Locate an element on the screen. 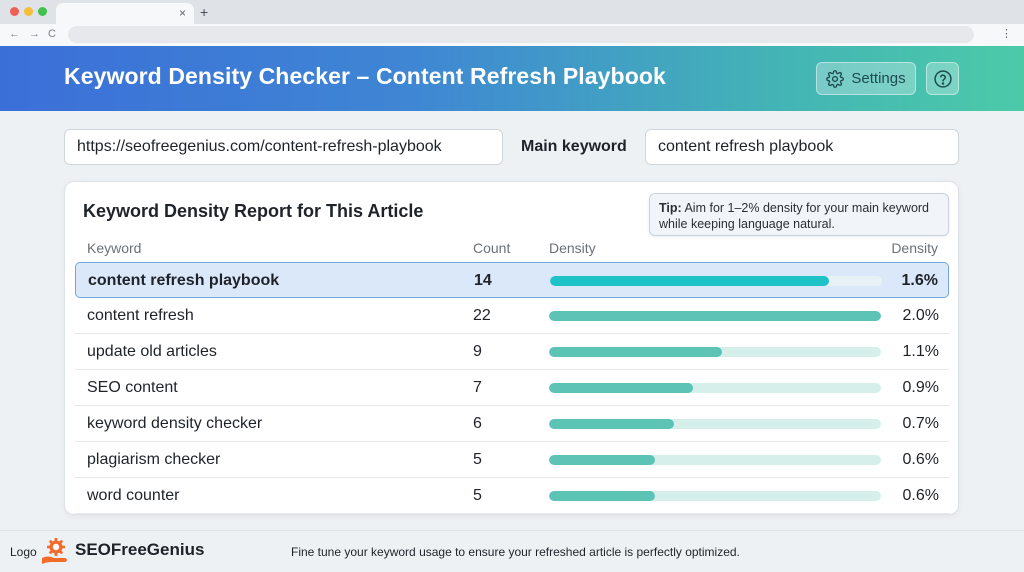  table-row: plagiarism checker 5 0.6% is located at coordinates (512, 460).